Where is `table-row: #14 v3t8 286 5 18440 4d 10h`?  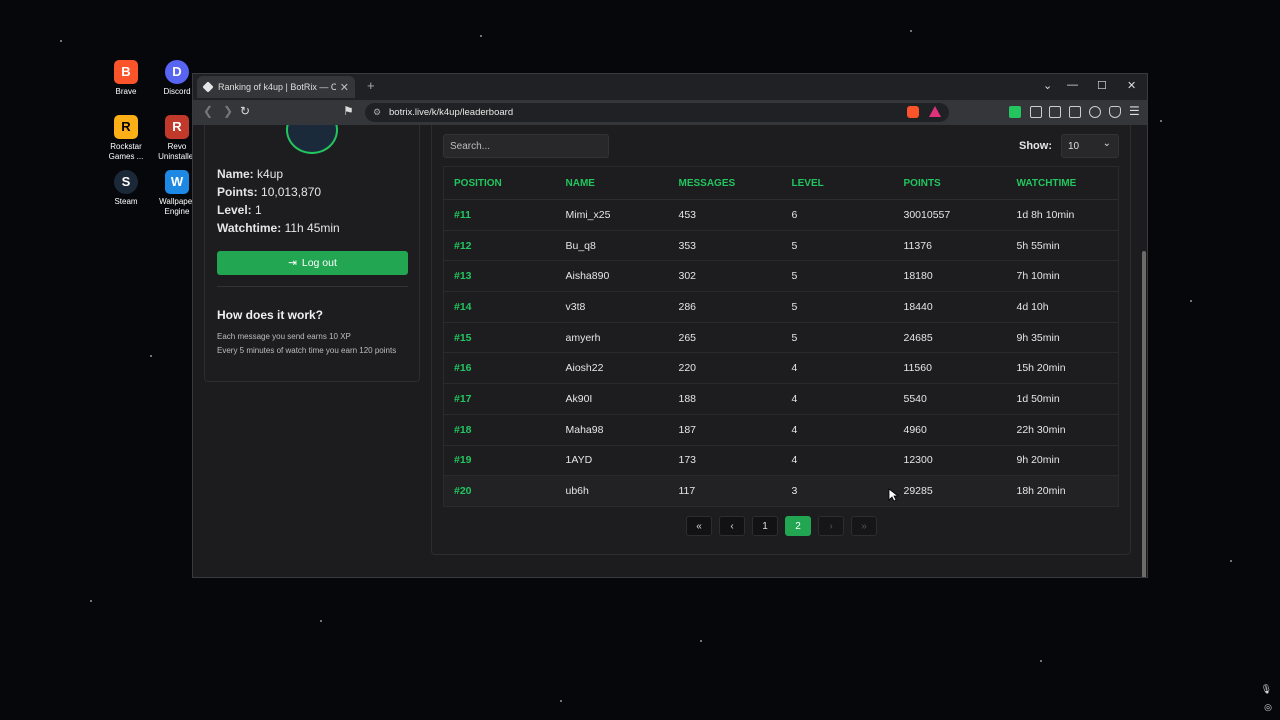 table-row: #14 v3t8 286 5 18440 4d 10h is located at coordinates (781, 307).